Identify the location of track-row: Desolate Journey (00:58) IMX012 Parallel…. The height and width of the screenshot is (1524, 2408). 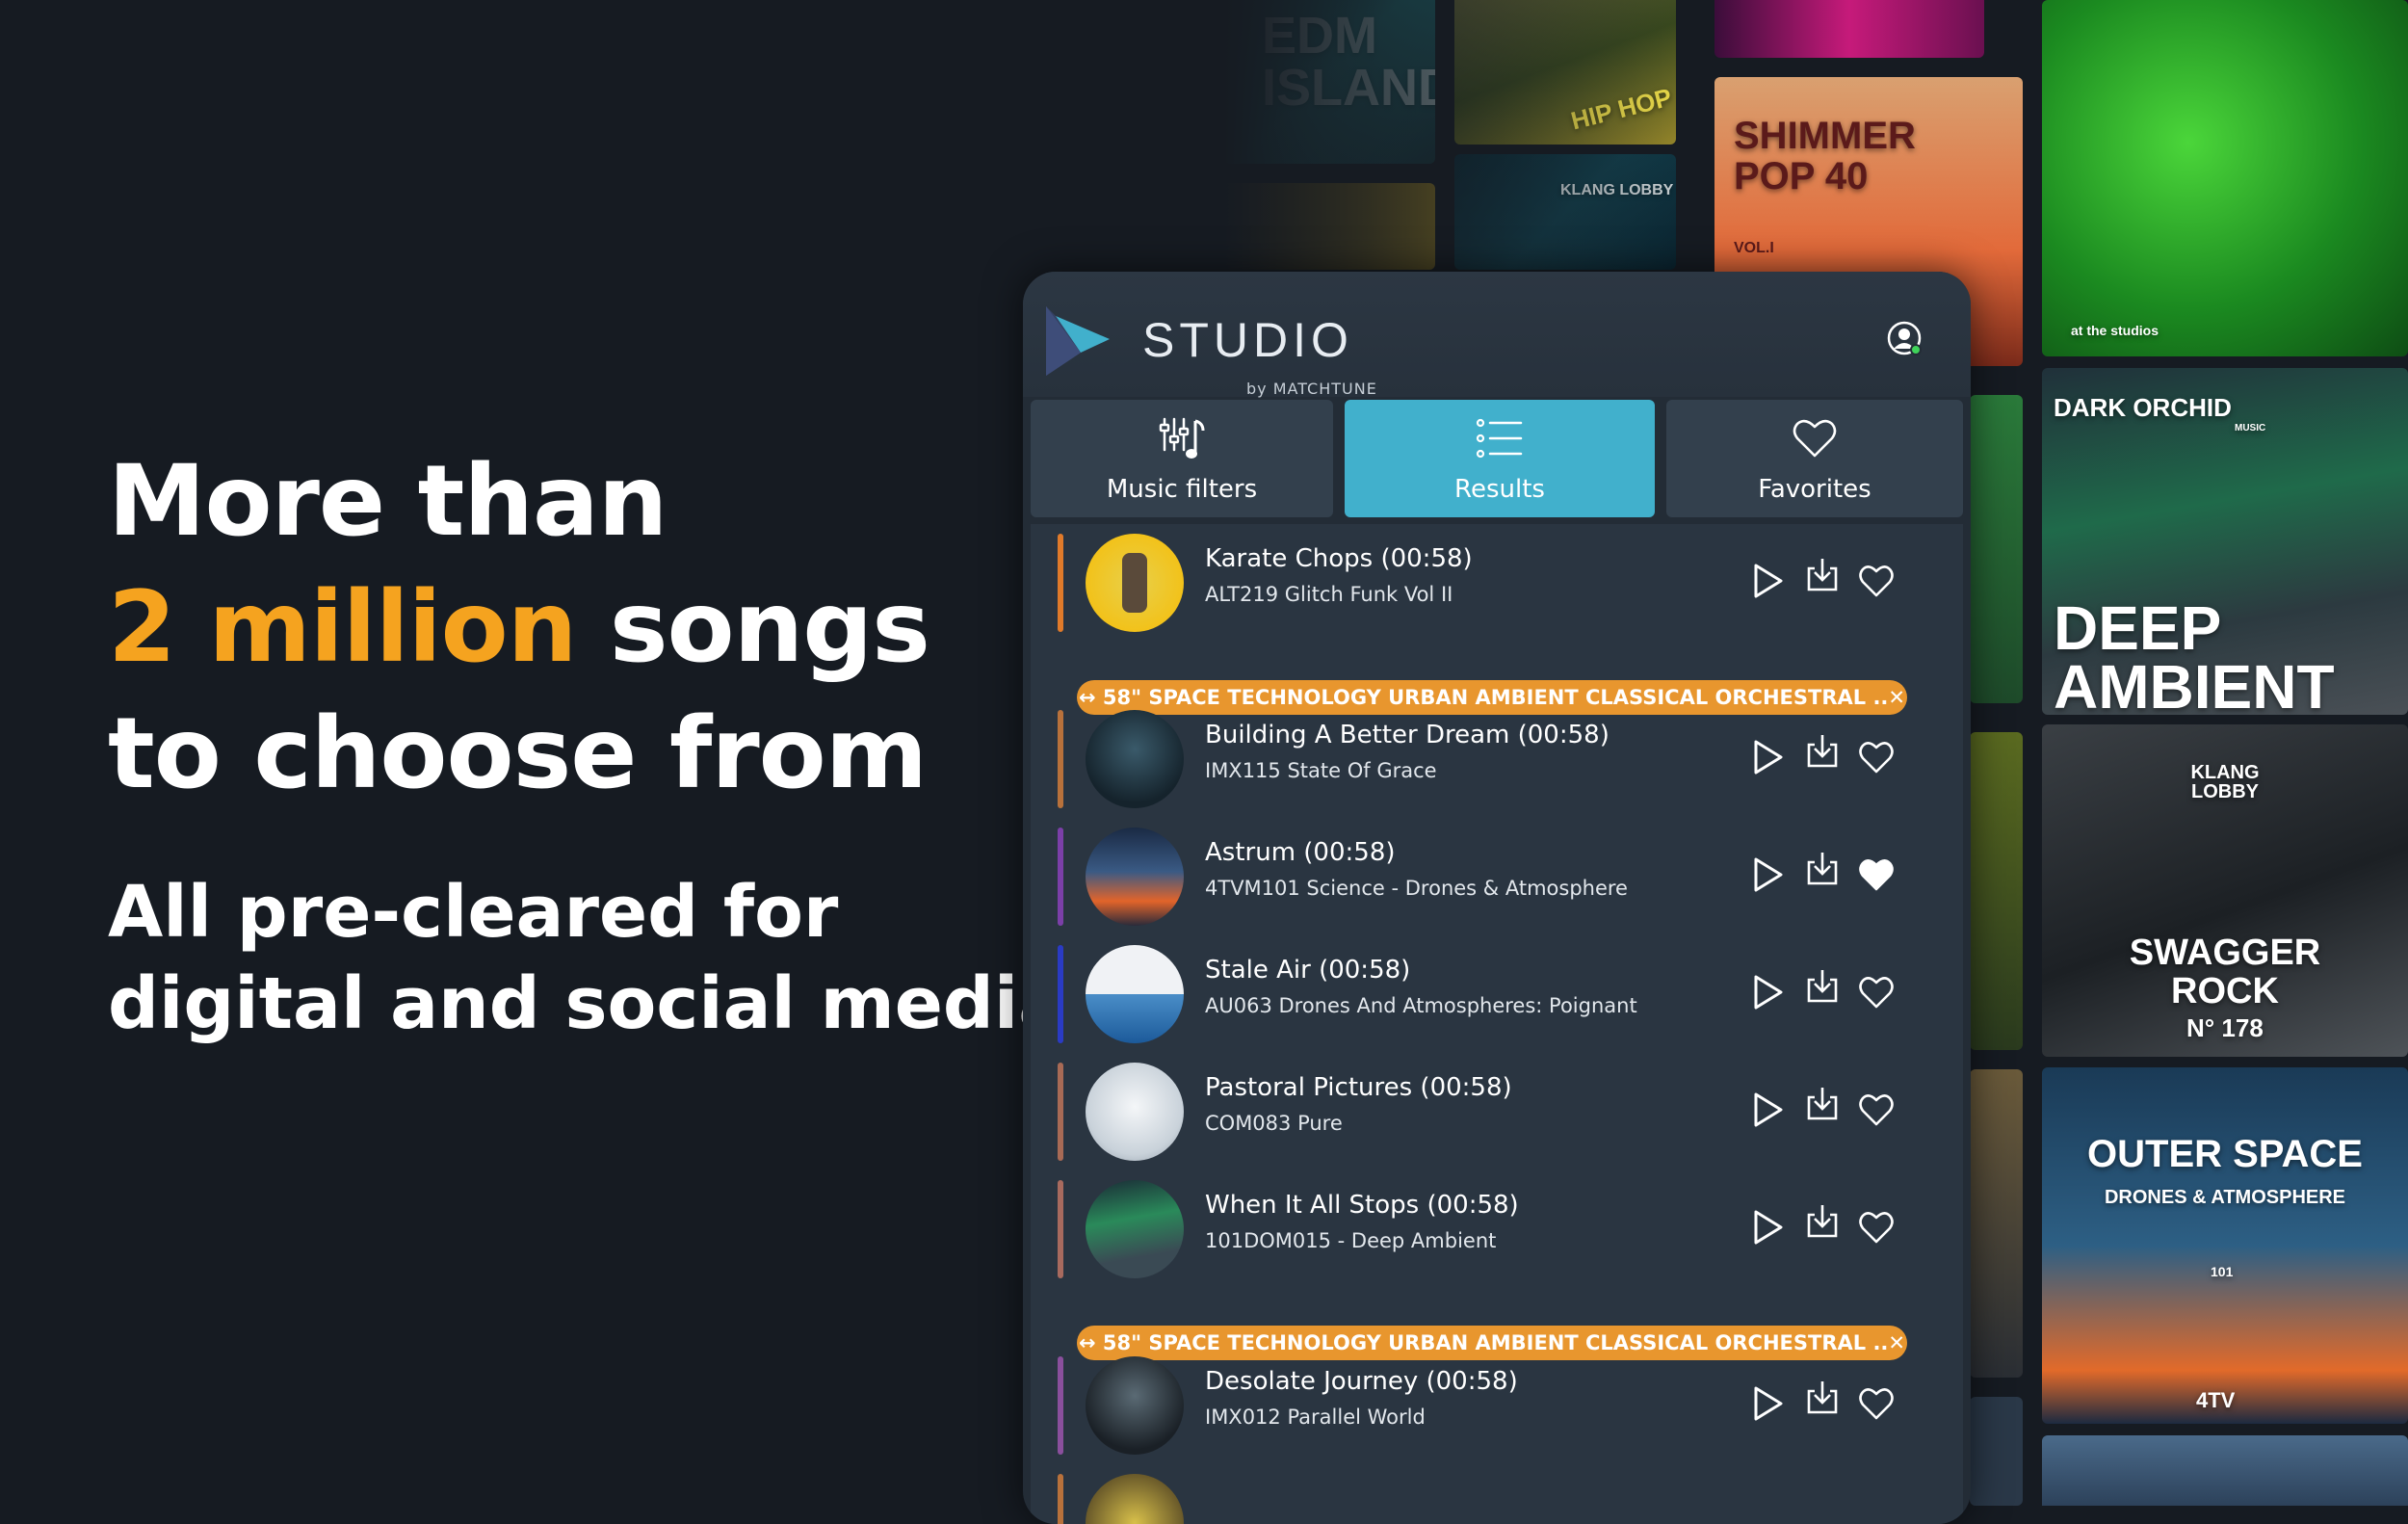
(1497, 1401).